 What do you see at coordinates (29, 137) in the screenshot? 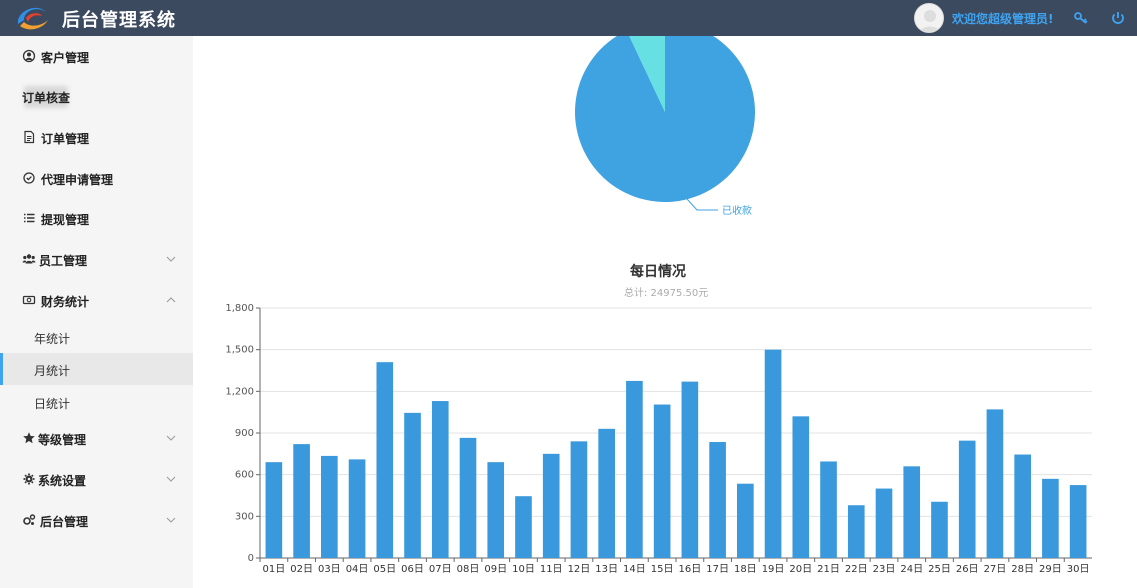
I see `document-icon` at bounding box center [29, 137].